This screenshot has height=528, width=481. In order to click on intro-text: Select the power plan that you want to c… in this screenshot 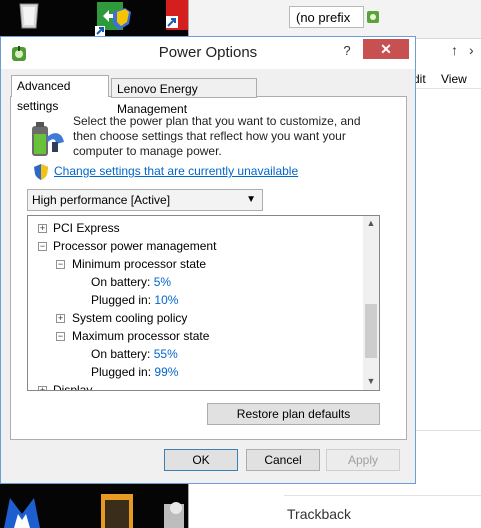, I will do `click(217, 136)`.